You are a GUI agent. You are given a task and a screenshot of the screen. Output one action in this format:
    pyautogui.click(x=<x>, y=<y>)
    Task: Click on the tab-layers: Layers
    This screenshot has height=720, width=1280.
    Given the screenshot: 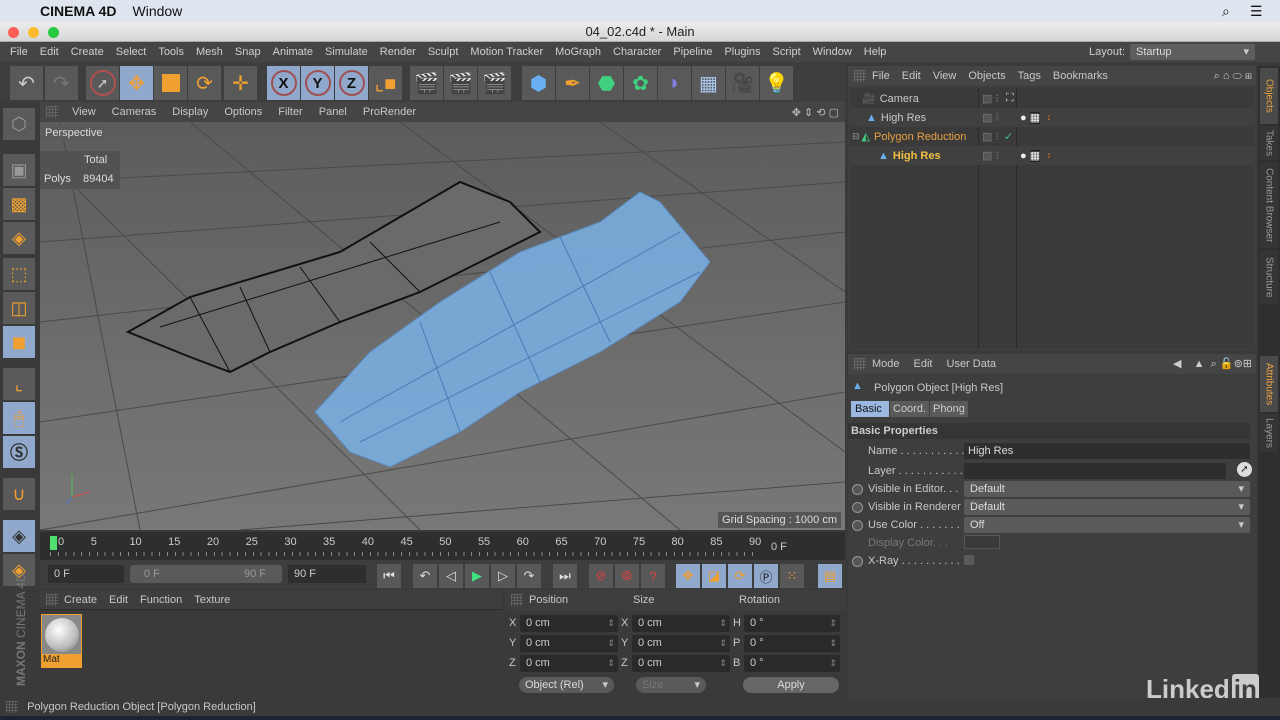 What is the action you would take?
    pyautogui.click(x=1269, y=433)
    